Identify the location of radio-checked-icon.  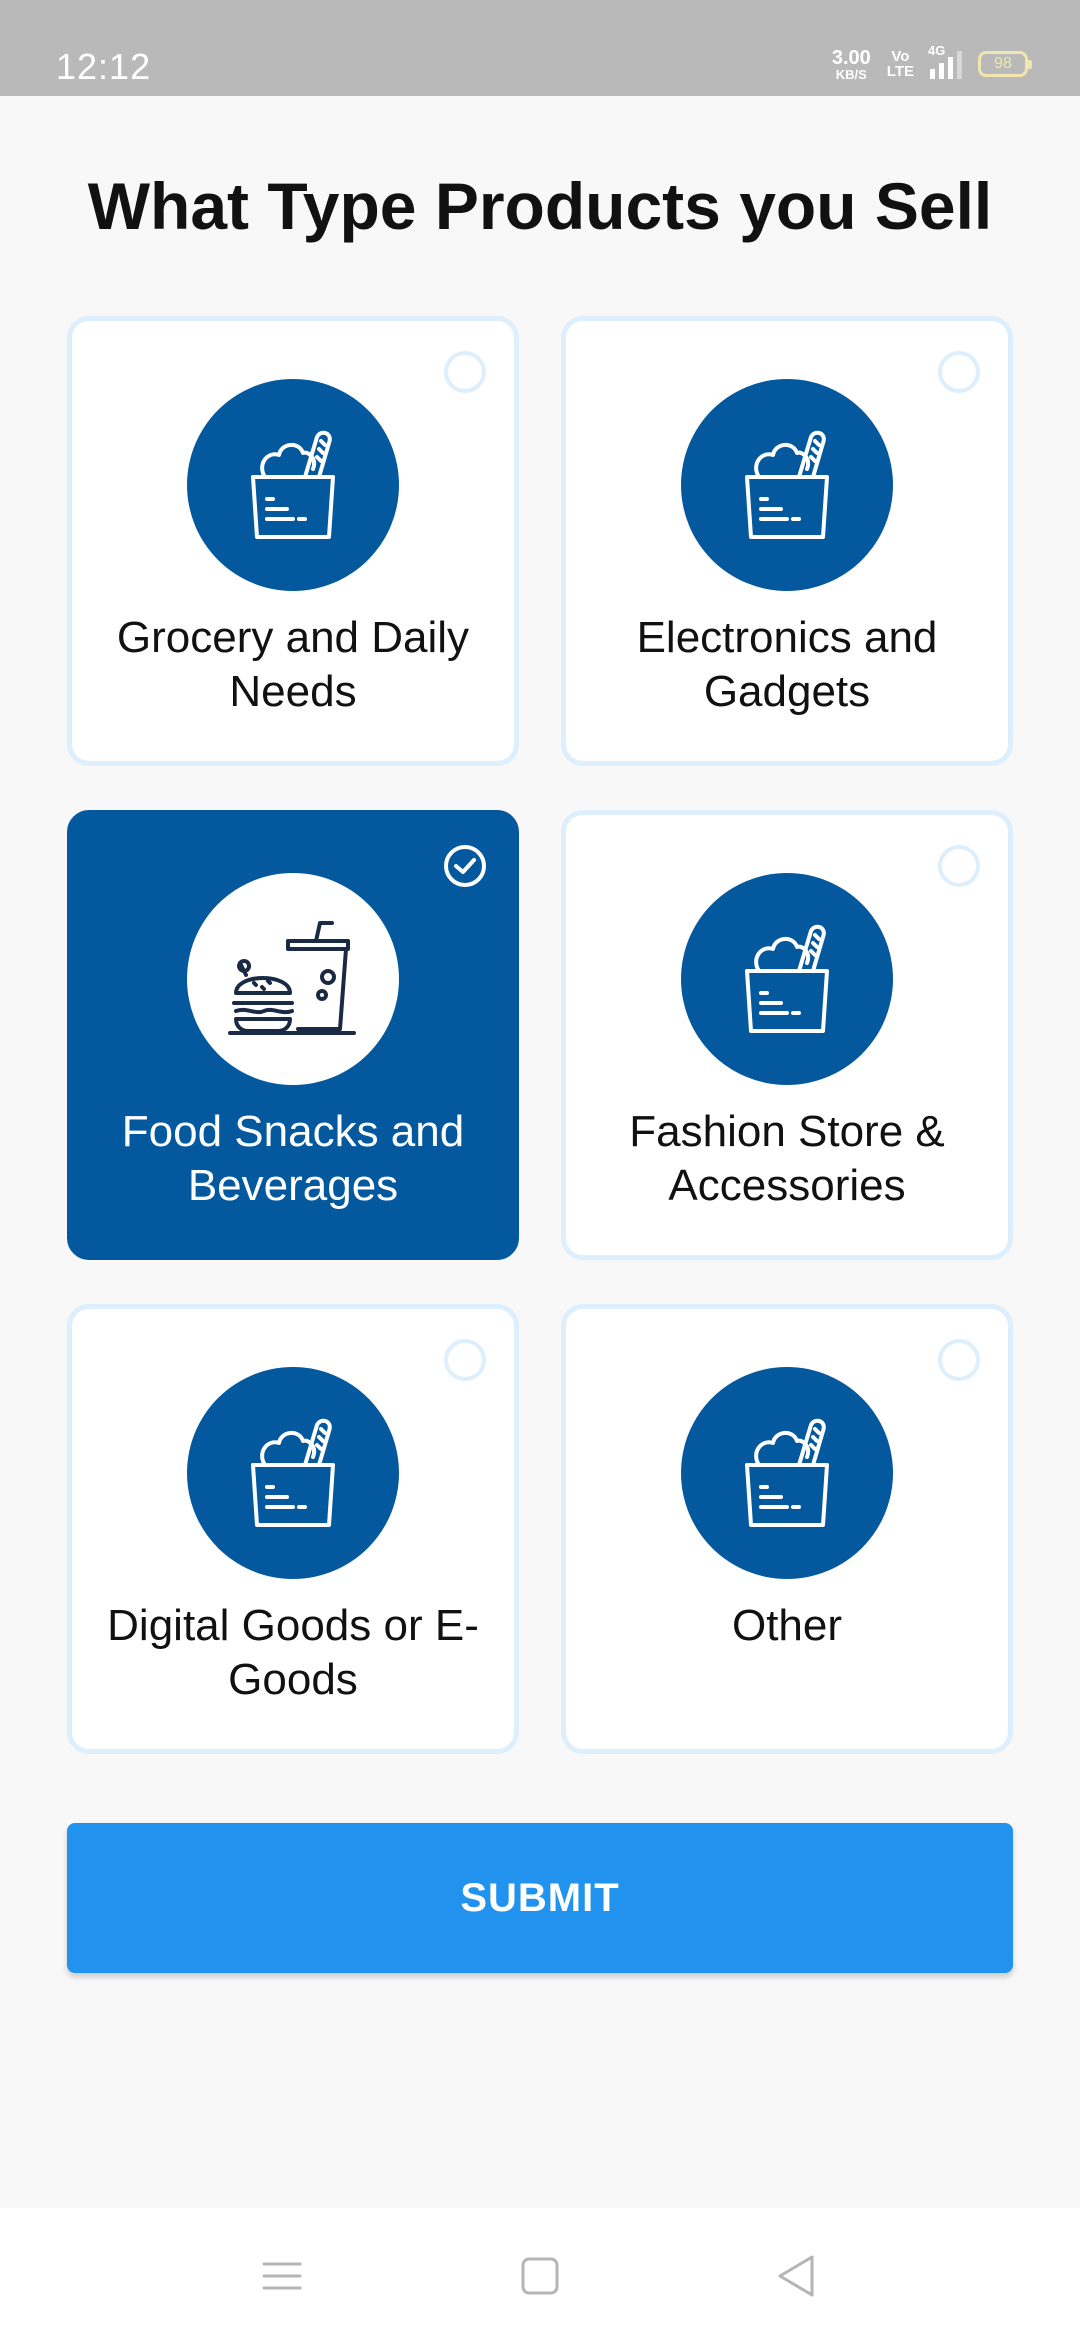
(465, 866).